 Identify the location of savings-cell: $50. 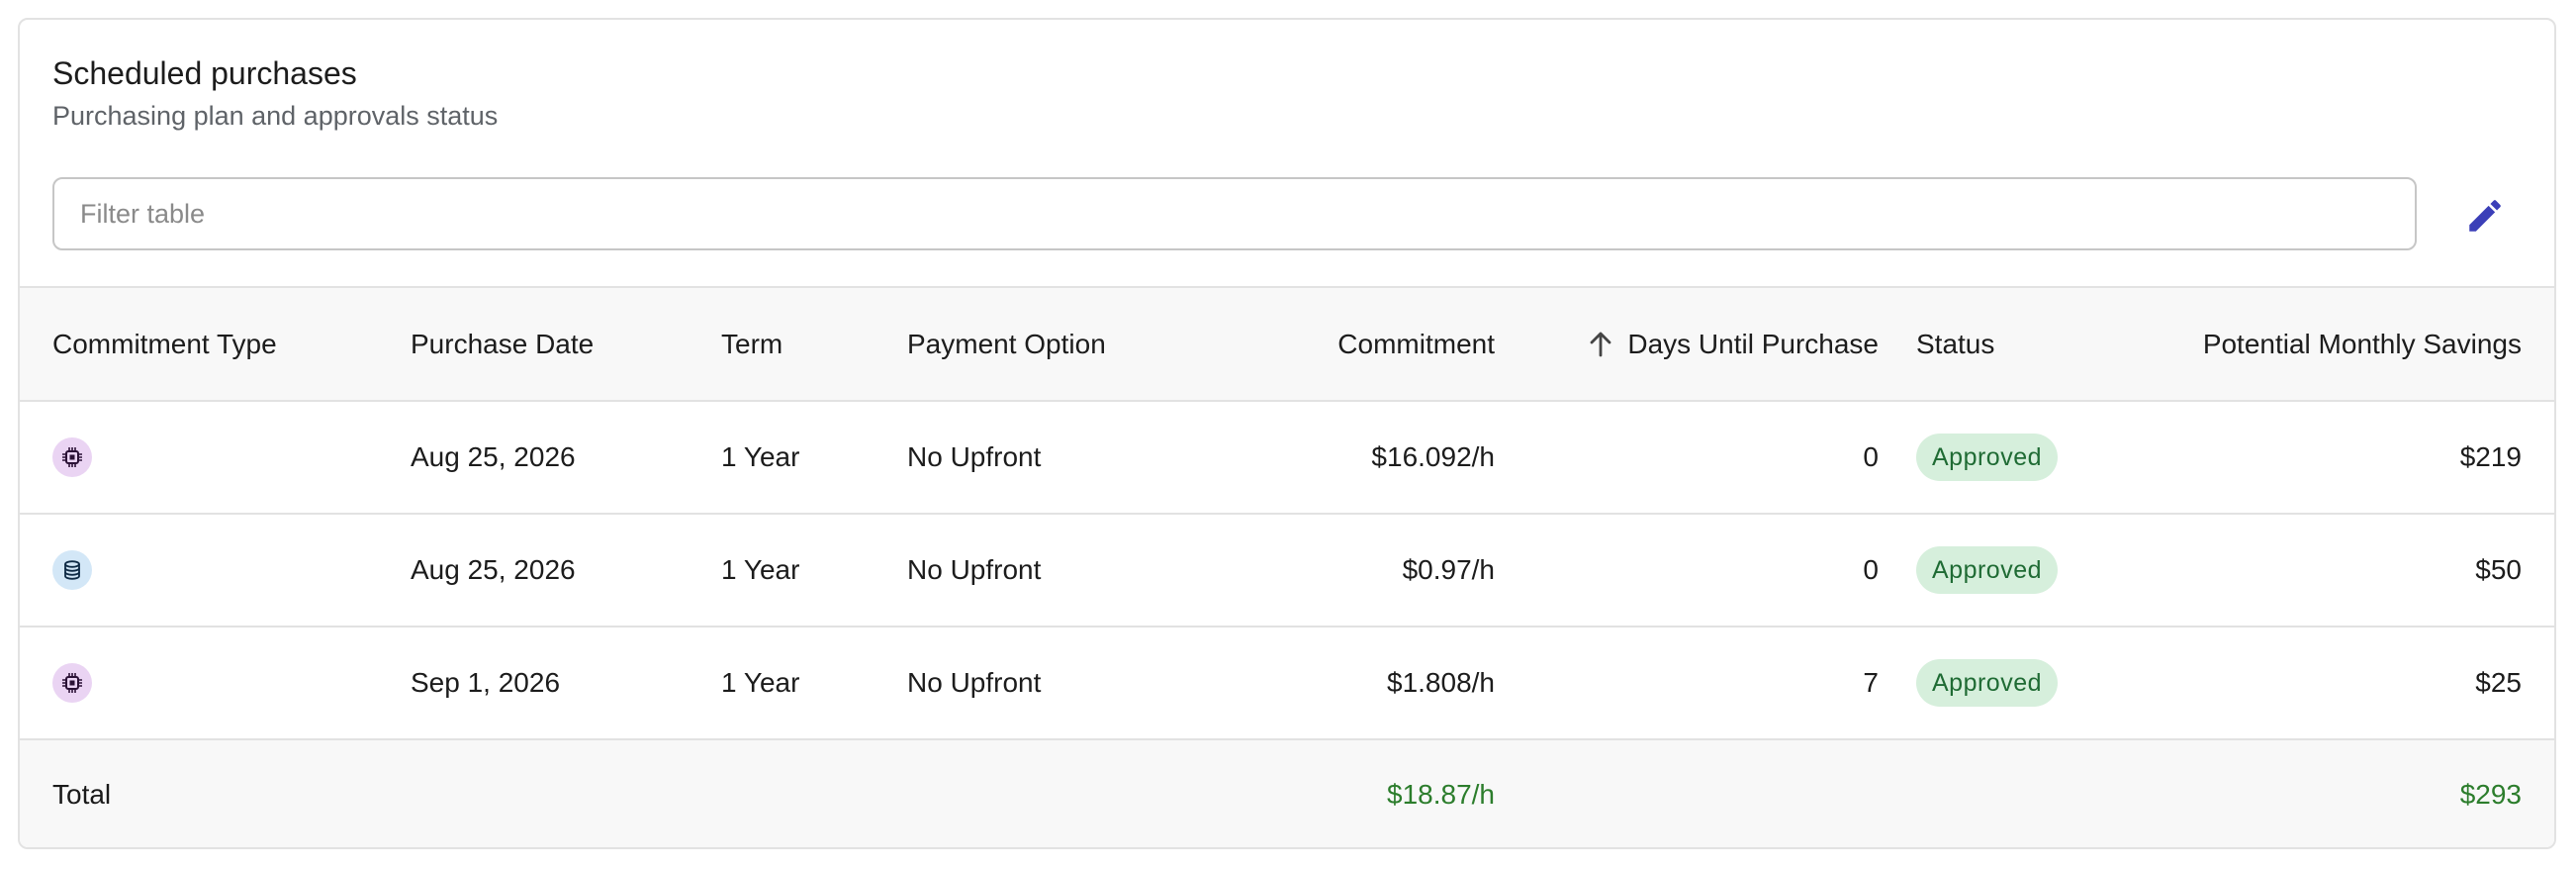
(2499, 569).